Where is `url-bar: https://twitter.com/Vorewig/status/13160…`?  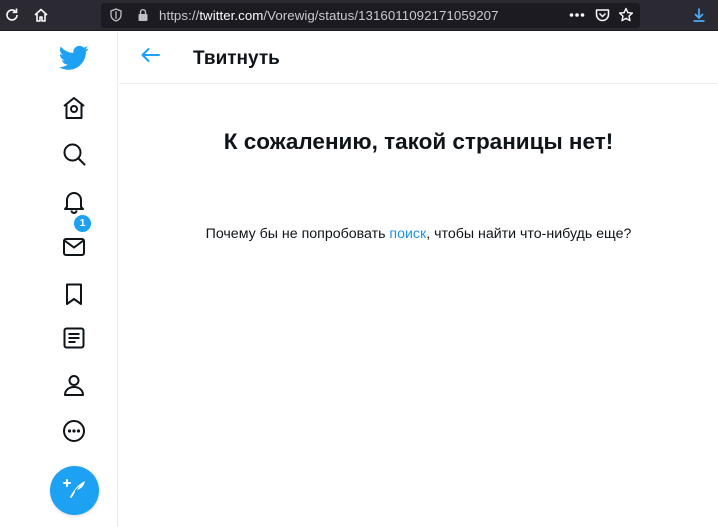
url-bar: https://twitter.com/Vorewig/status/13160… is located at coordinates (370, 15).